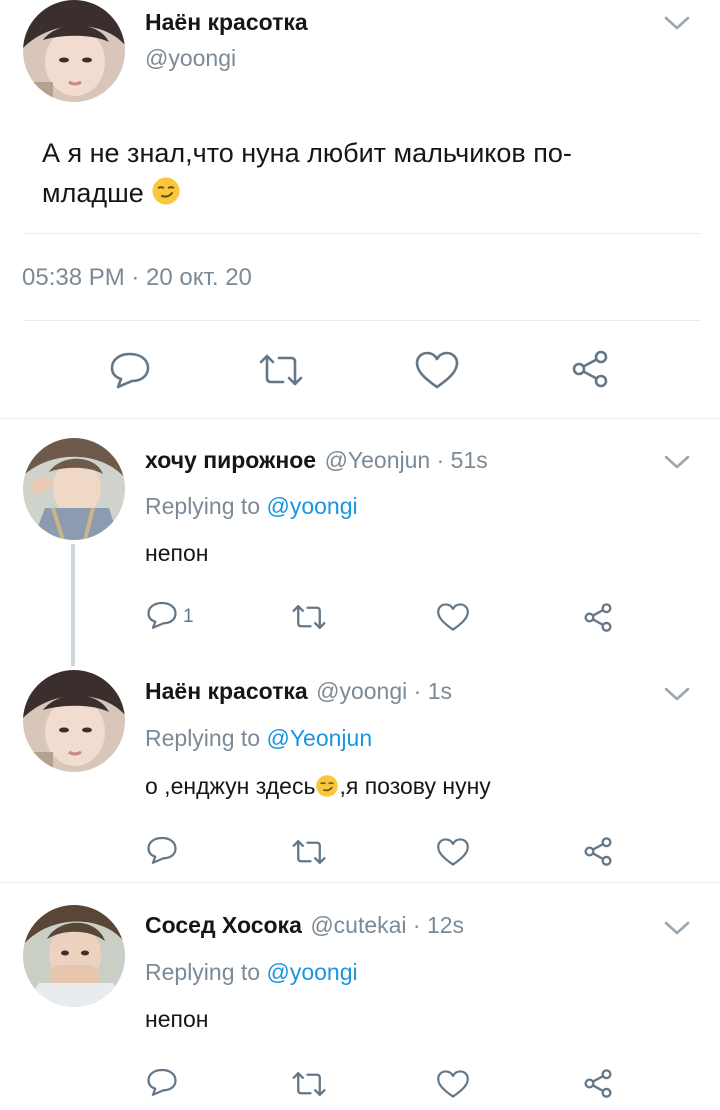  Describe the element at coordinates (93, 193) in the screenshot. I see `main-tweet-text-line2-words: младше` at that location.